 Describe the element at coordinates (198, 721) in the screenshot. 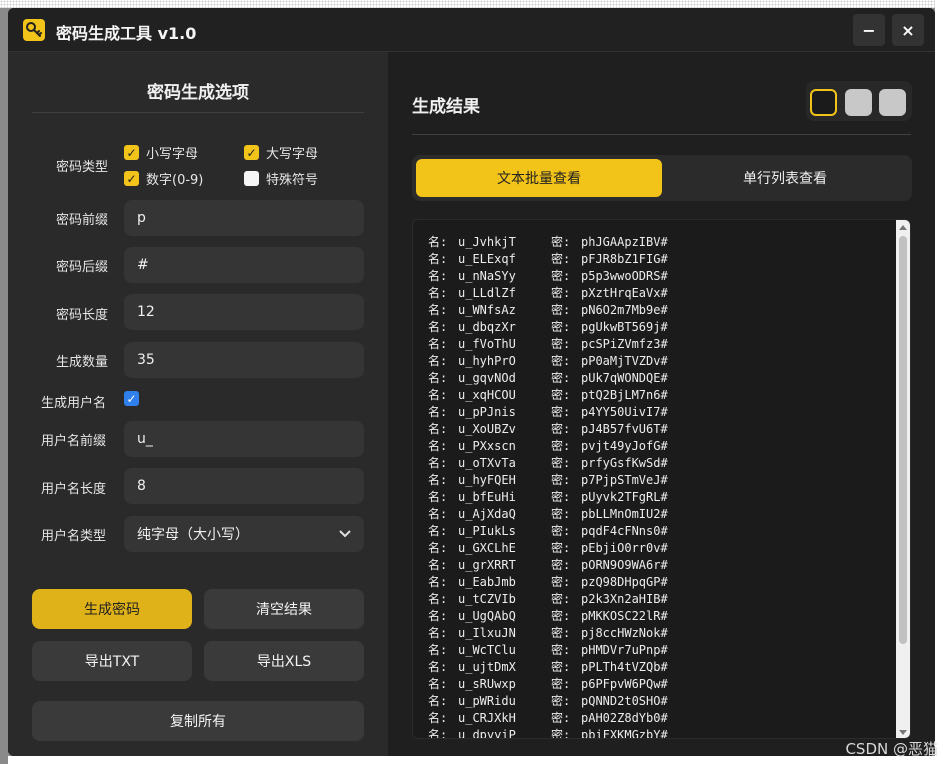

I see `copy-all-button: 复制所有` at that location.